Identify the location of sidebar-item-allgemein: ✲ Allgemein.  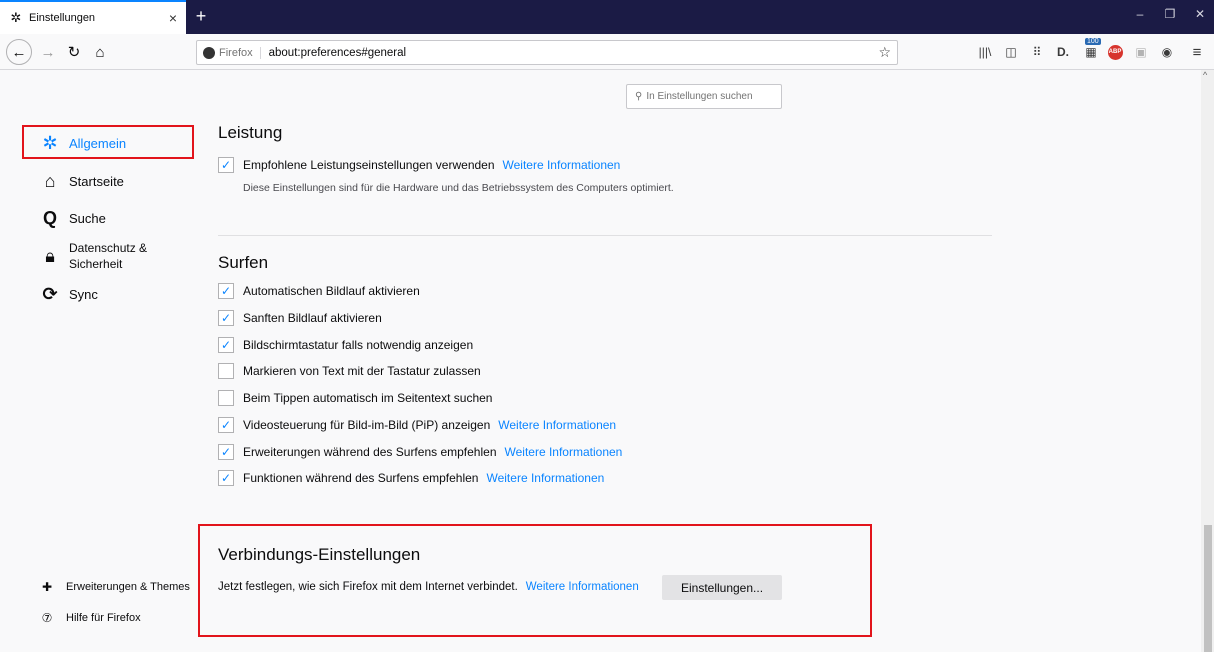
(83, 143).